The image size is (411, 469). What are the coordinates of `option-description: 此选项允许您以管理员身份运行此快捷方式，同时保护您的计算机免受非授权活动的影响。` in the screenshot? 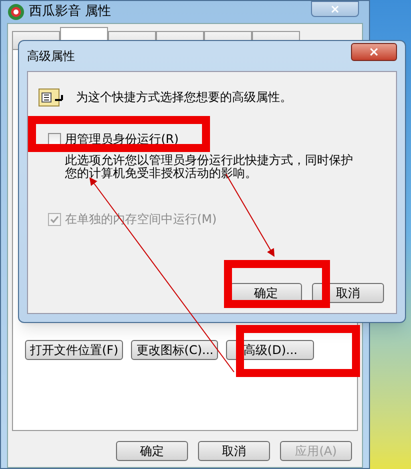 It's located at (209, 167).